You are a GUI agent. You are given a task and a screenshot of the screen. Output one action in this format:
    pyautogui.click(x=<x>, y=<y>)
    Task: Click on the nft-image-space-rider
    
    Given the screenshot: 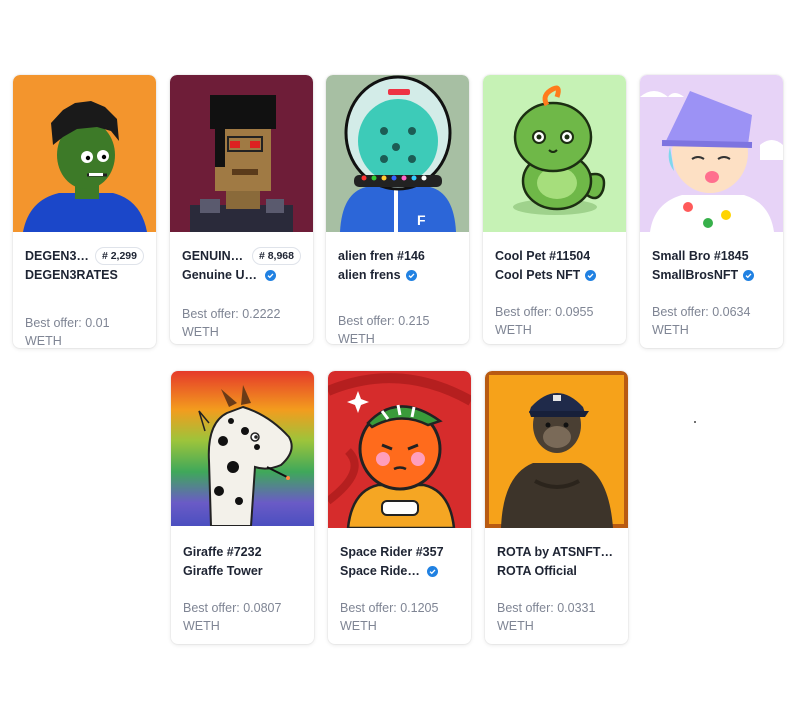 What is the action you would take?
    pyautogui.click(x=399, y=449)
    